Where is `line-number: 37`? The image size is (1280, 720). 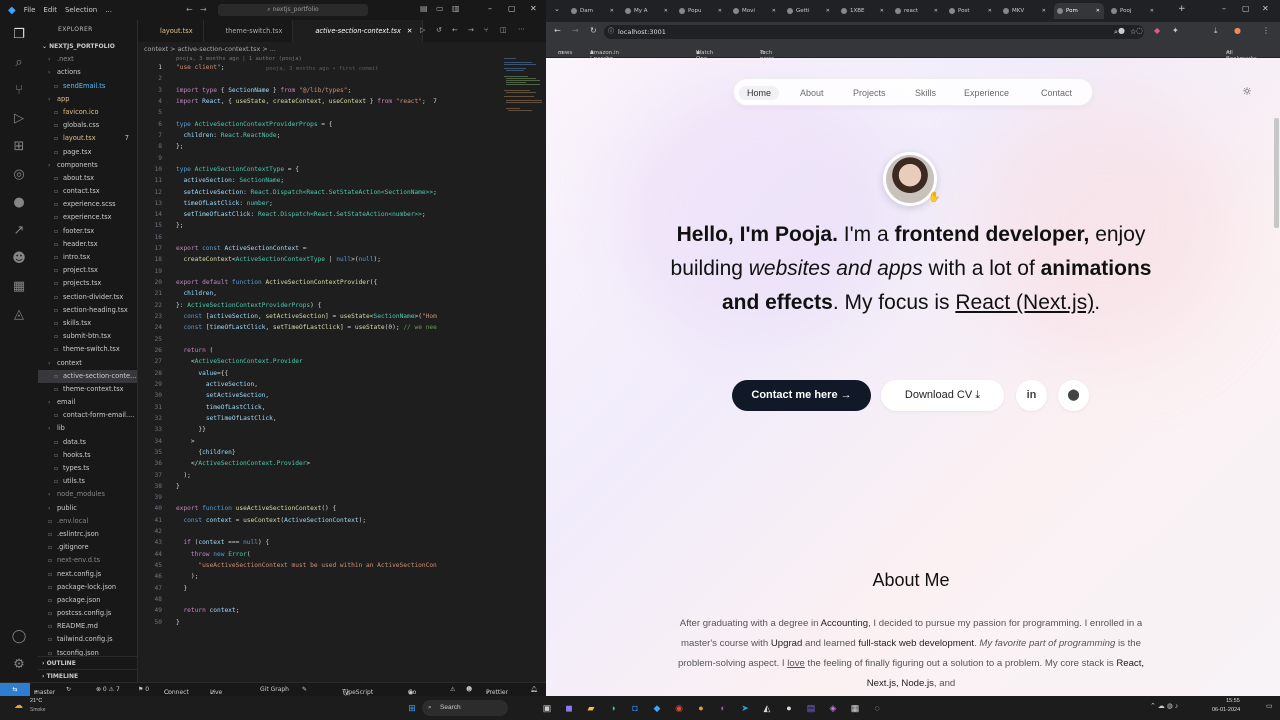 line-number: 37 is located at coordinates (152, 475).